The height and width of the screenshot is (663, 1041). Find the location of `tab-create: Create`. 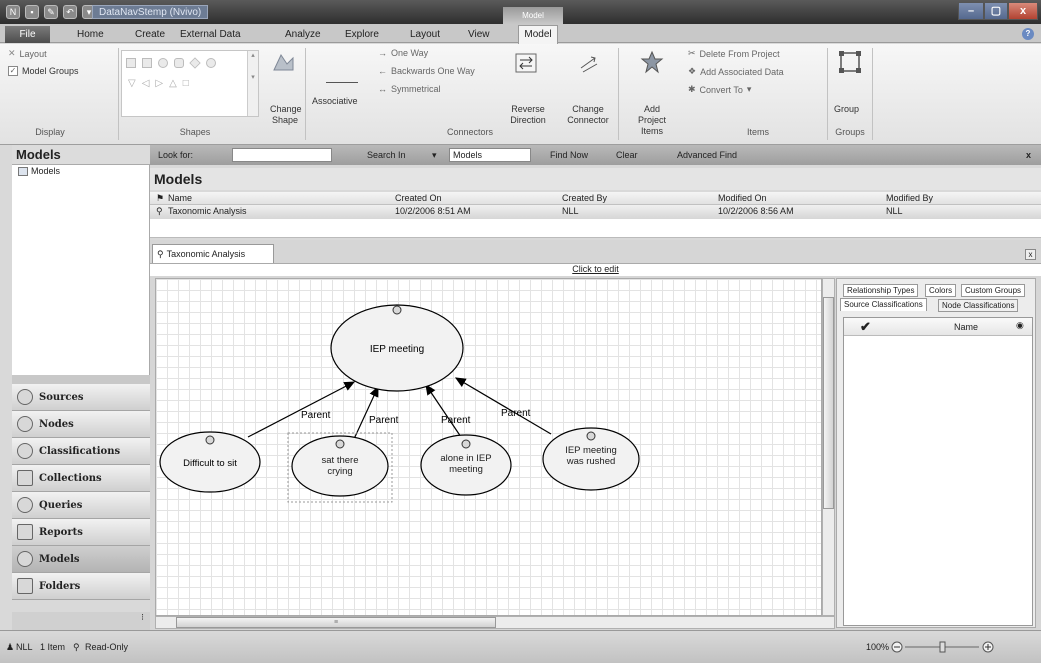

tab-create: Create is located at coordinates (150, 34).